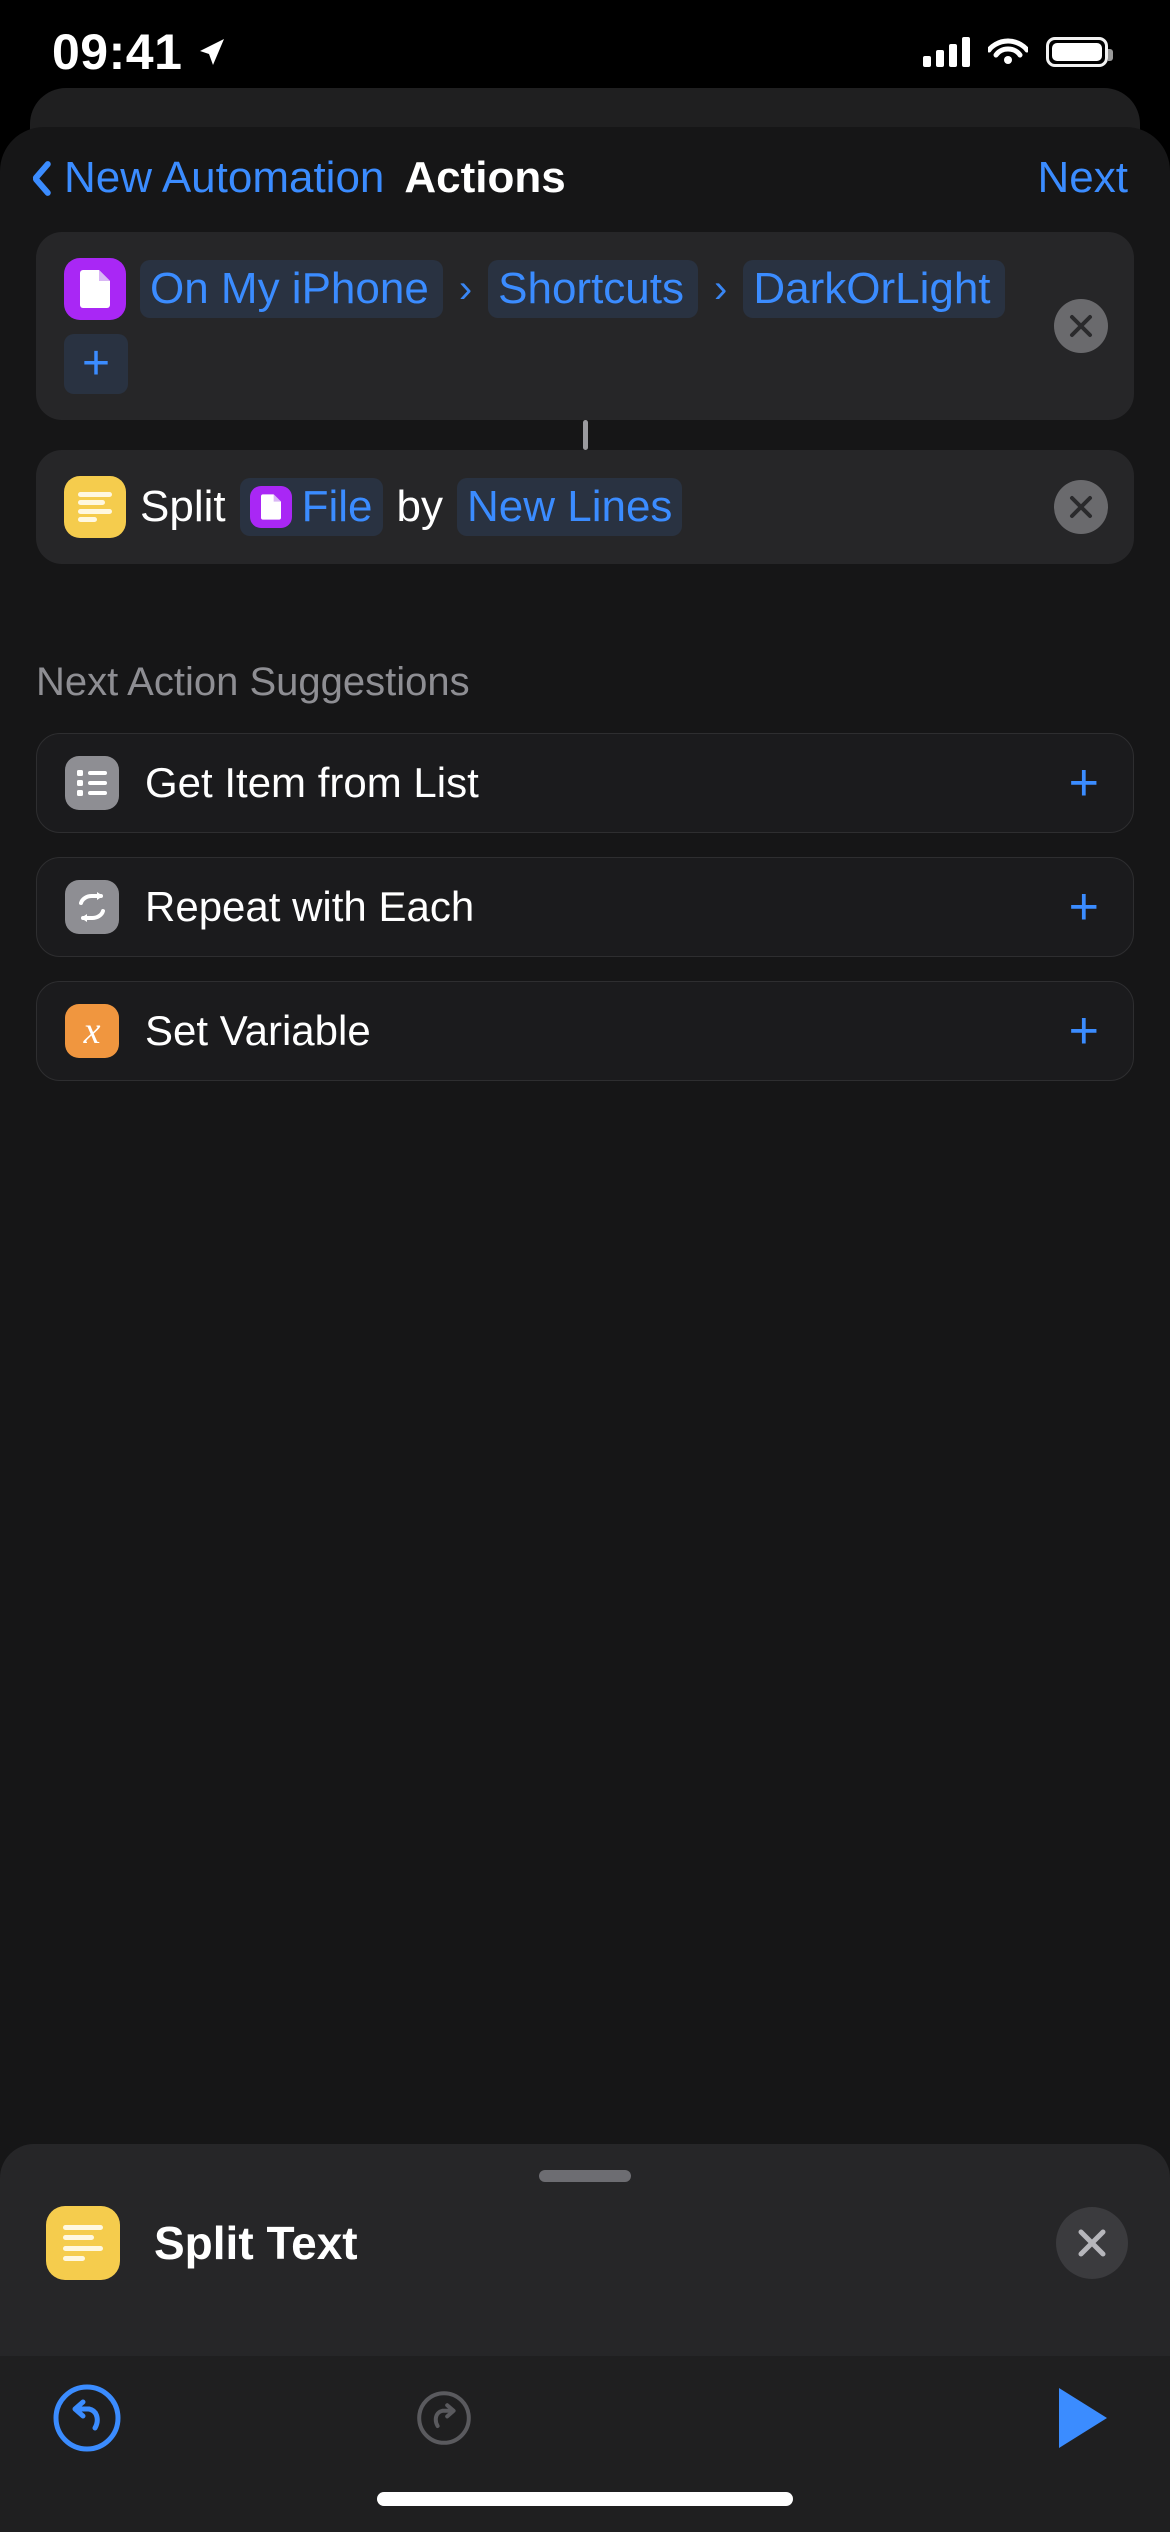  Describe the element at coordinates (444, 2418) in the screenshot. I see `redo-icon` at that location.